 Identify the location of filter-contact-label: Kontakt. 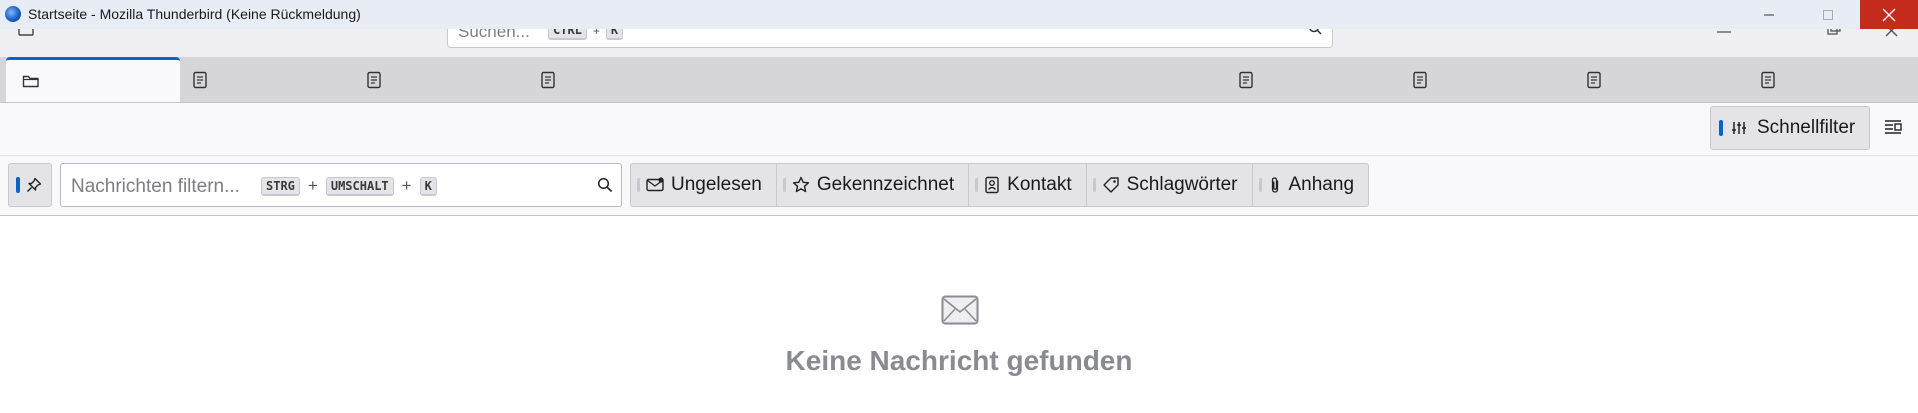
(1039, 184).